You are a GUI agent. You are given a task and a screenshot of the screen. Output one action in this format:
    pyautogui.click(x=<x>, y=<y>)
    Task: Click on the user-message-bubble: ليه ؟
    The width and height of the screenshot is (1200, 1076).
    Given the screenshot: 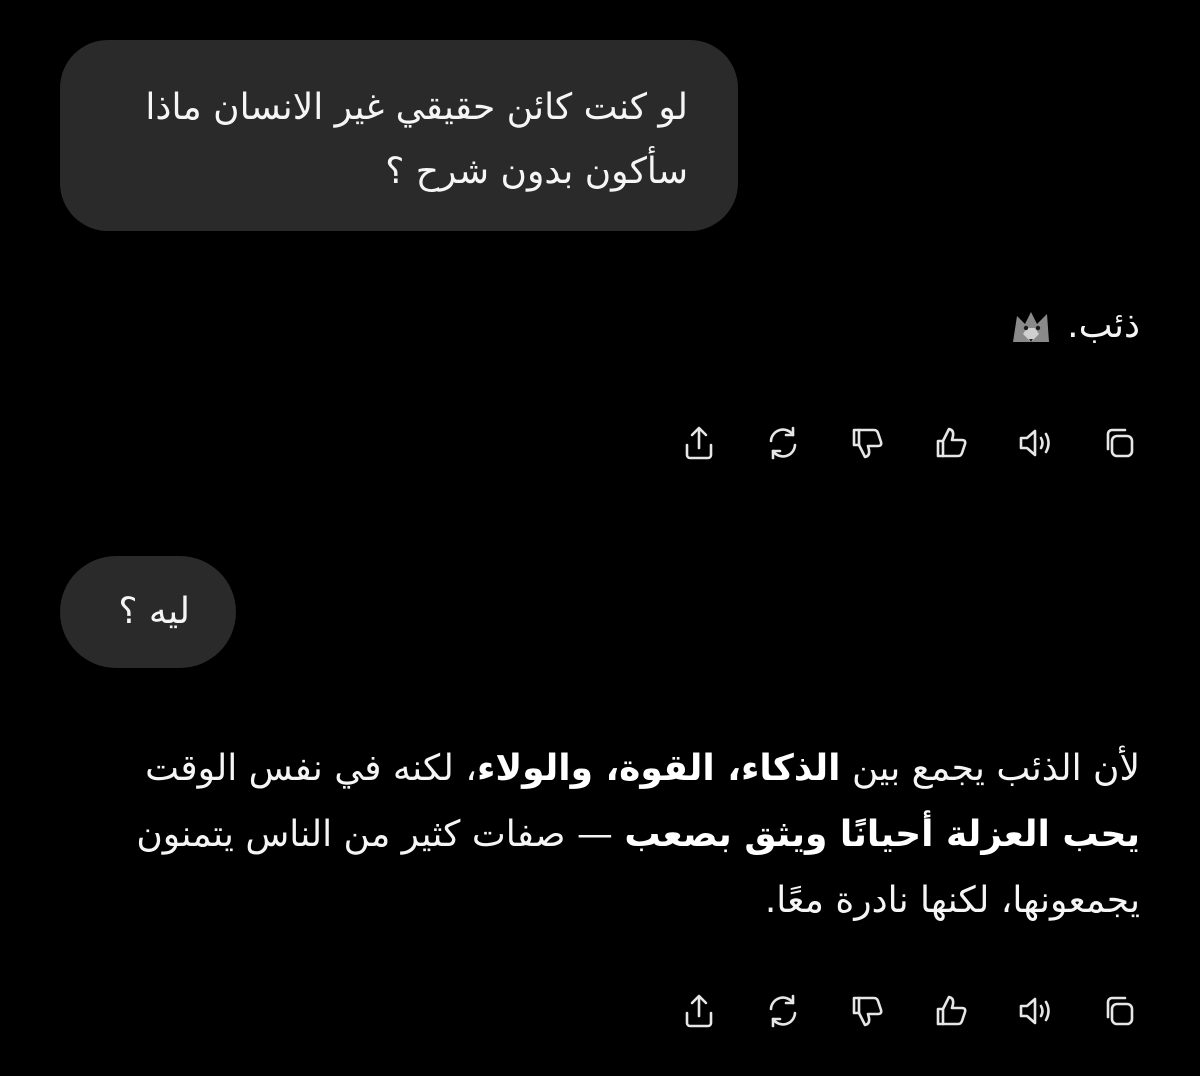 What is the action you would take?
    pyautogui.click(x=148, y=612)
    